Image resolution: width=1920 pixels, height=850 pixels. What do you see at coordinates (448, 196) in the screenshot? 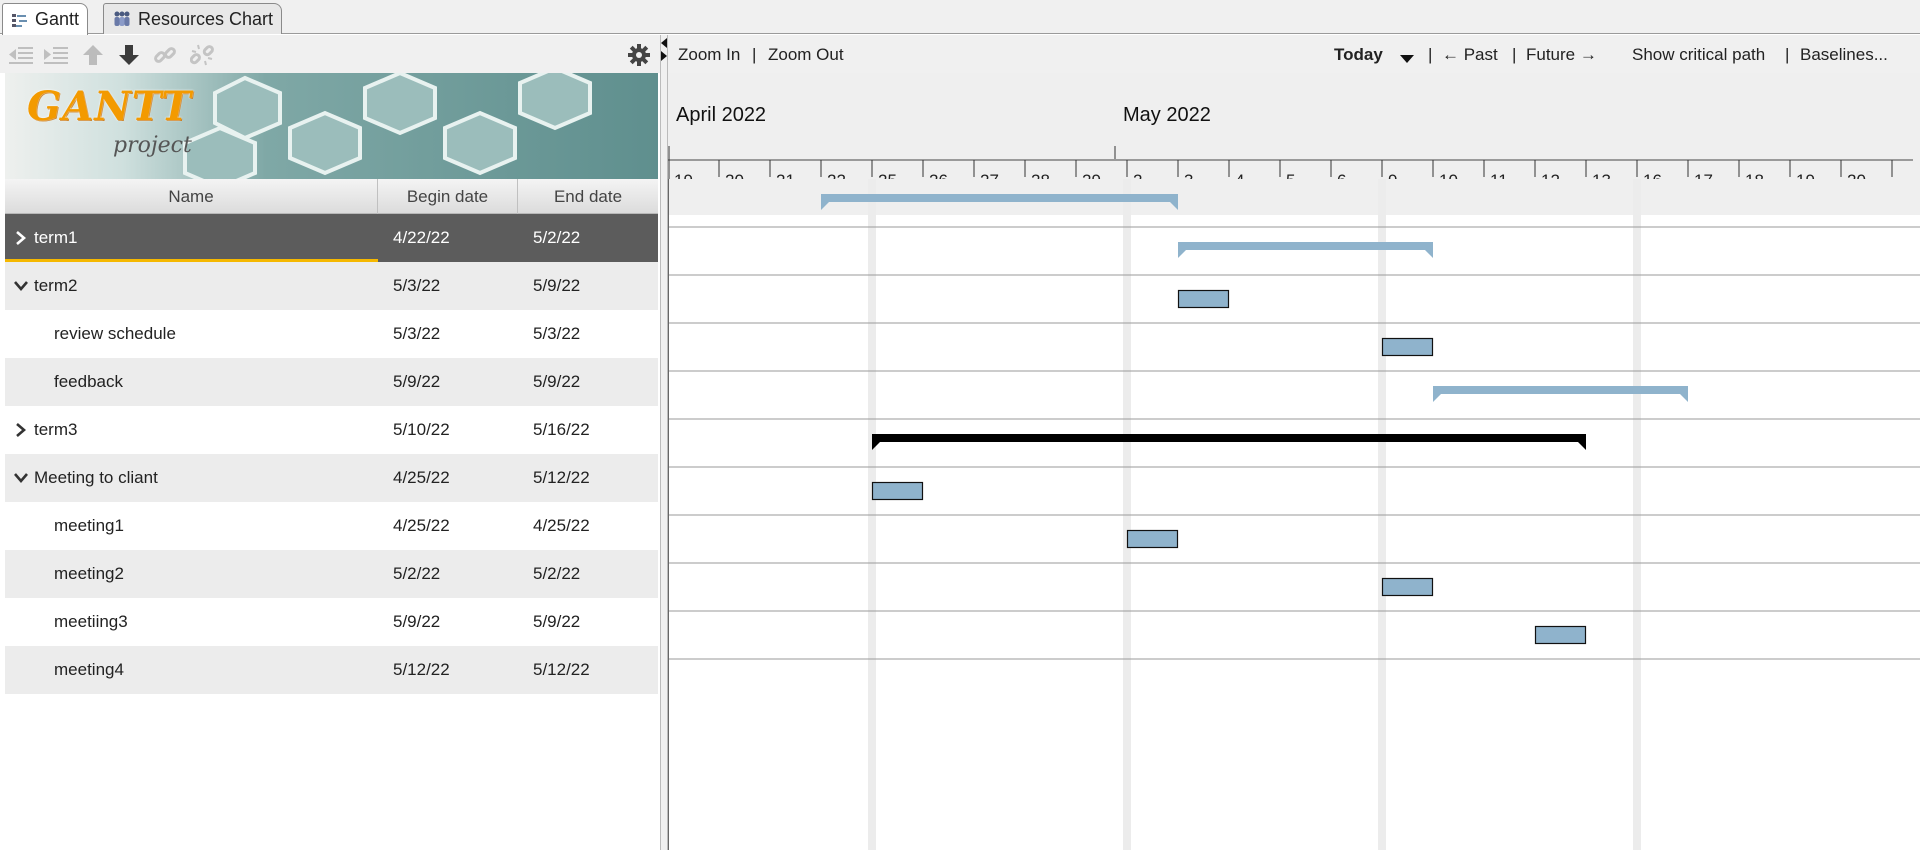
I see `column-header-begin-date: Begin date` at bounding box center [448, 196].